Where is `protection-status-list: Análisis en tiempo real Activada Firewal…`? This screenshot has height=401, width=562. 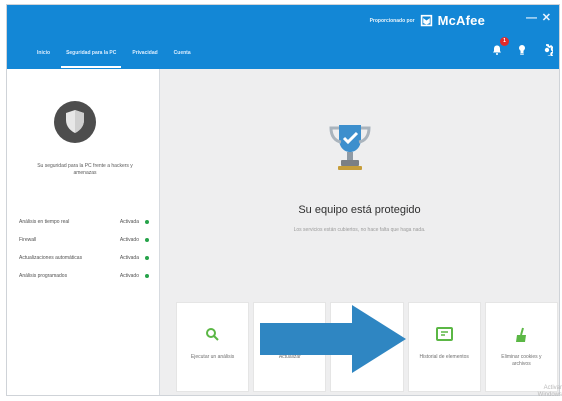 protection-status-list: Análisis en tiempo real Activada Firewal… is located at coordinates (84, 255).